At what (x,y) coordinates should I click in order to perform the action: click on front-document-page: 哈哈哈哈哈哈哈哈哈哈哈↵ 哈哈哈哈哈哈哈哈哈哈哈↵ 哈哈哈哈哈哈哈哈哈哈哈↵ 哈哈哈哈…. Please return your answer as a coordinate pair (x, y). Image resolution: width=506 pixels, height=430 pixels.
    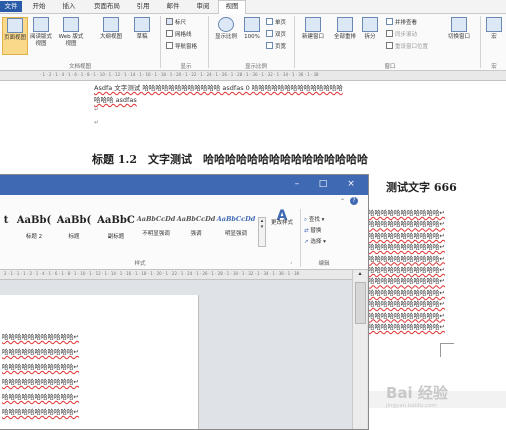
    Looking at the image, I should click on (99, 362).